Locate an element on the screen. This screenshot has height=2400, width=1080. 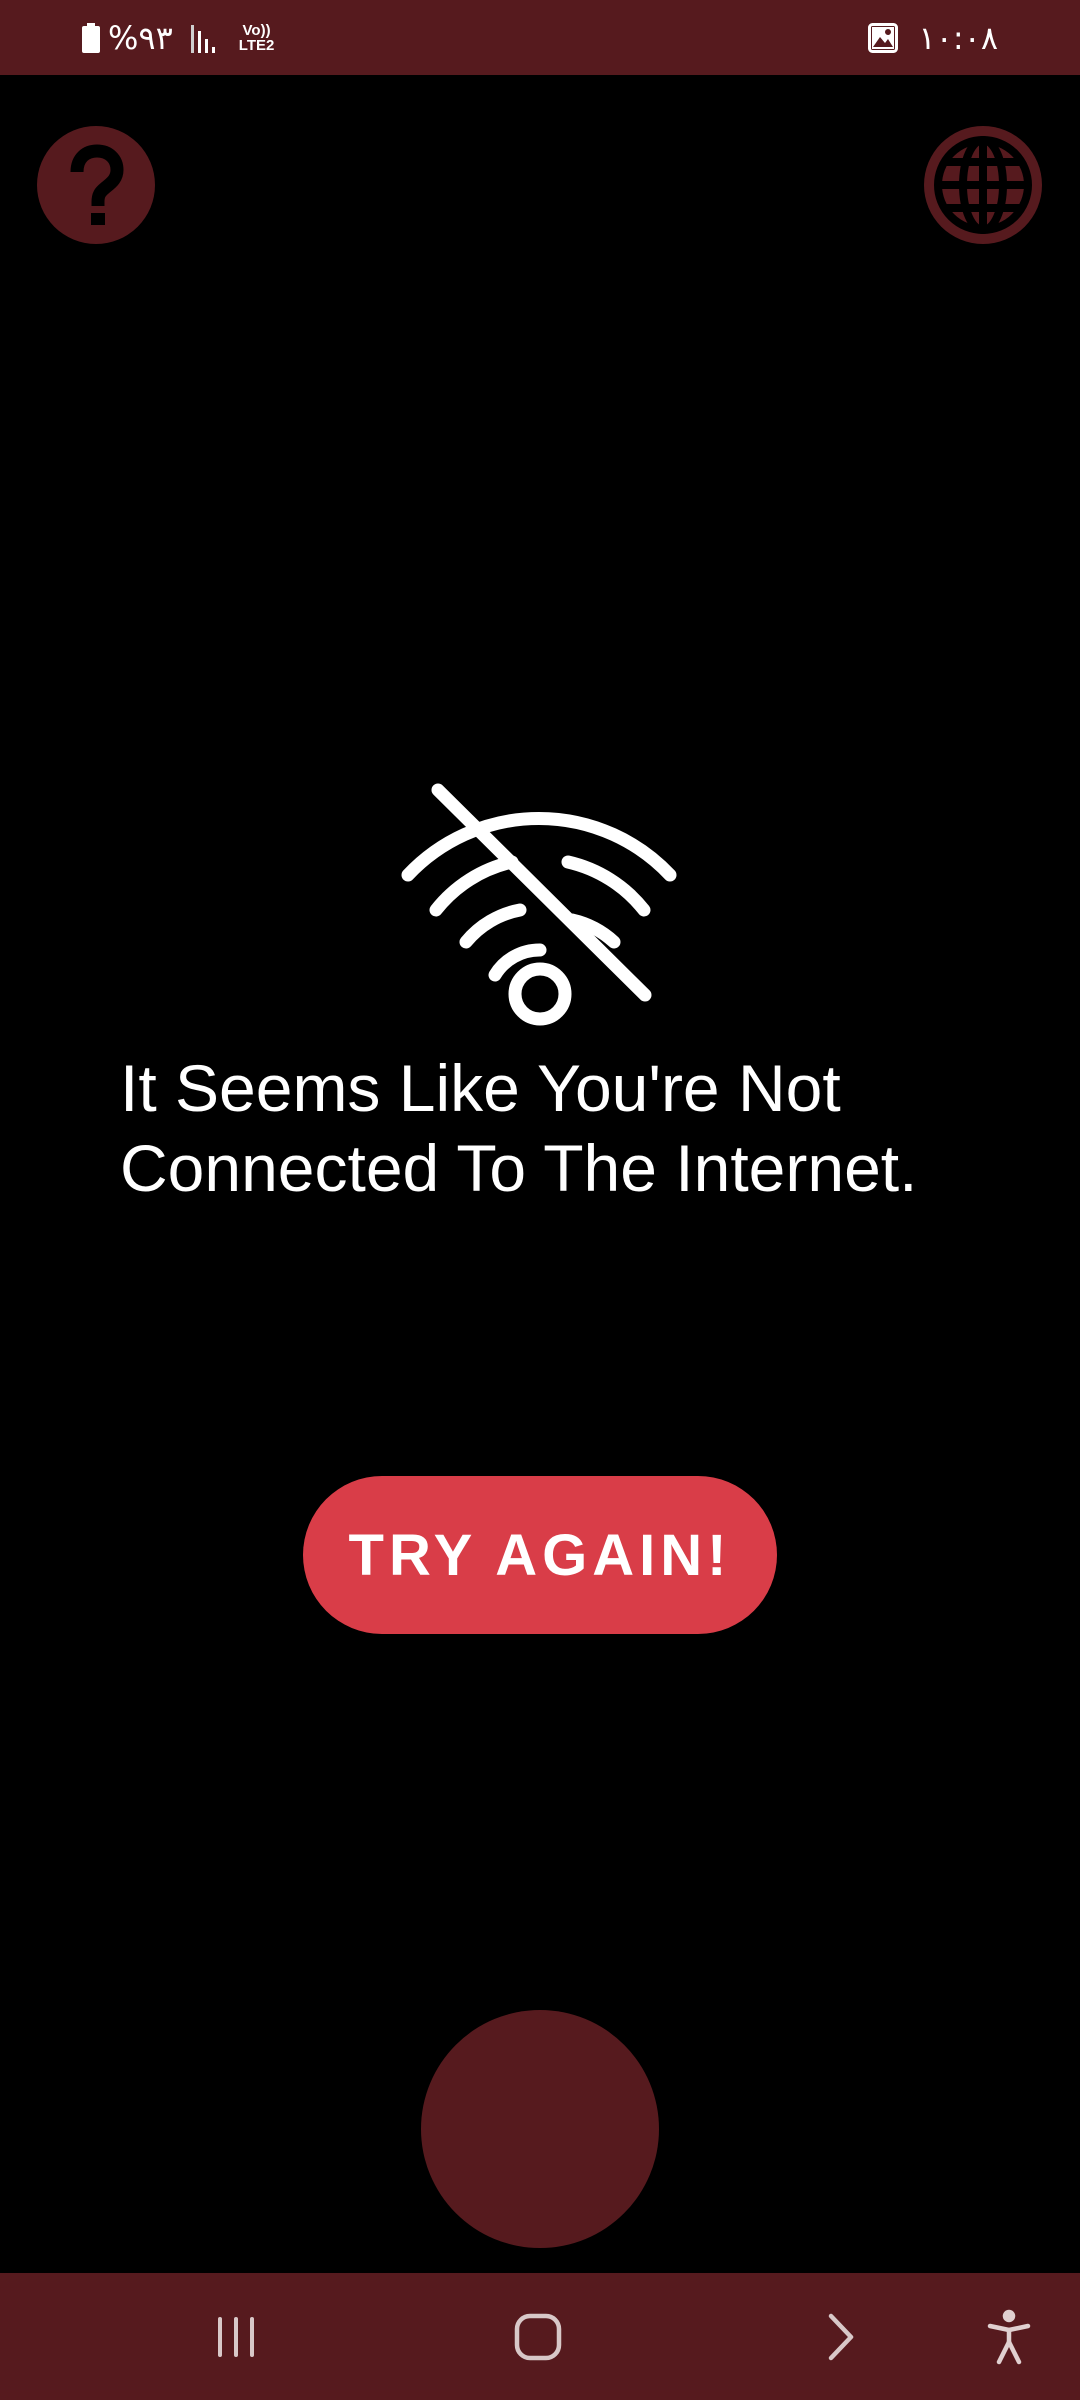
volte-label: Vo)) is located at coordinates (256, 30).